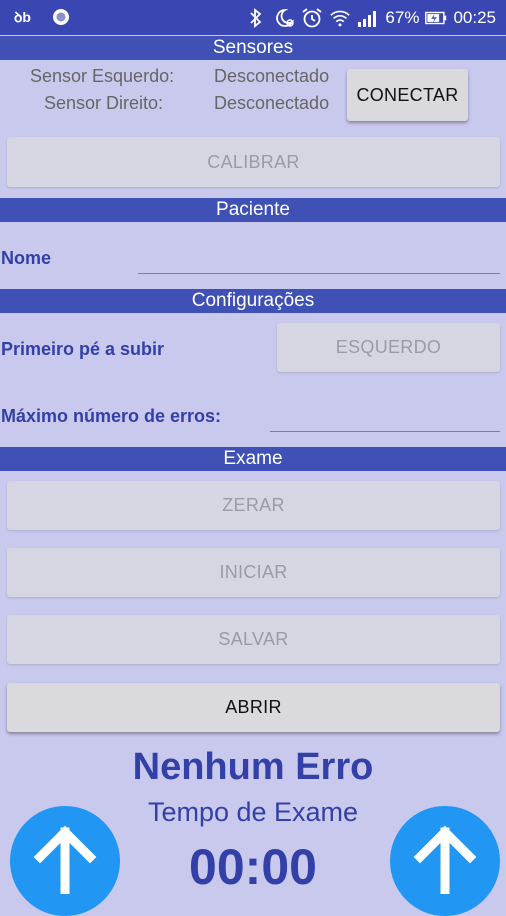  What do you see at coordinates (385, 431) in the screenshot?
I see `max-errors-input-underline` at bounding box center [385, 431].